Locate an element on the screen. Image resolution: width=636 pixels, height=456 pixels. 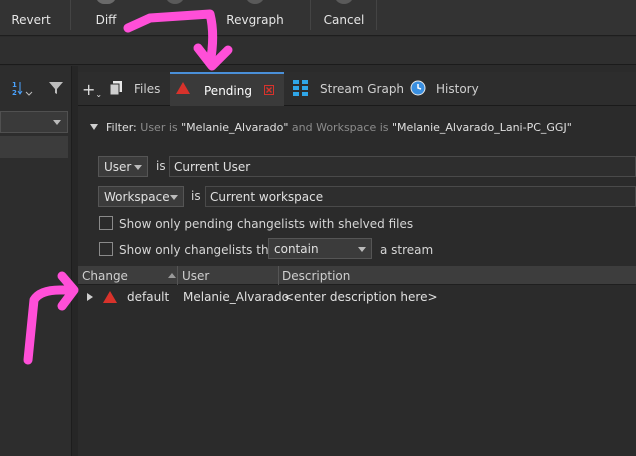
user-field-select: User is located at coordinates (123, 166).